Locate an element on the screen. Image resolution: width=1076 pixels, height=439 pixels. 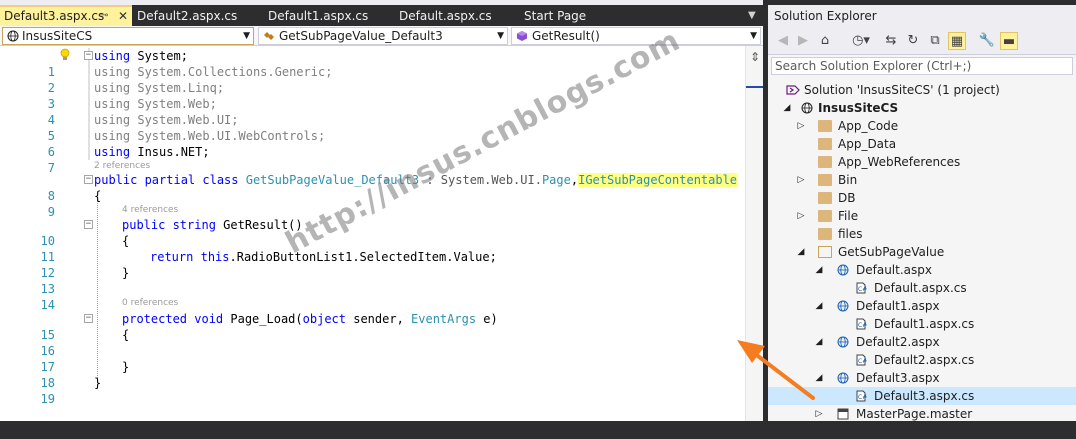
tree-item-default-aspx: ◢ Default.aspx is located at coordinates (922, 270).